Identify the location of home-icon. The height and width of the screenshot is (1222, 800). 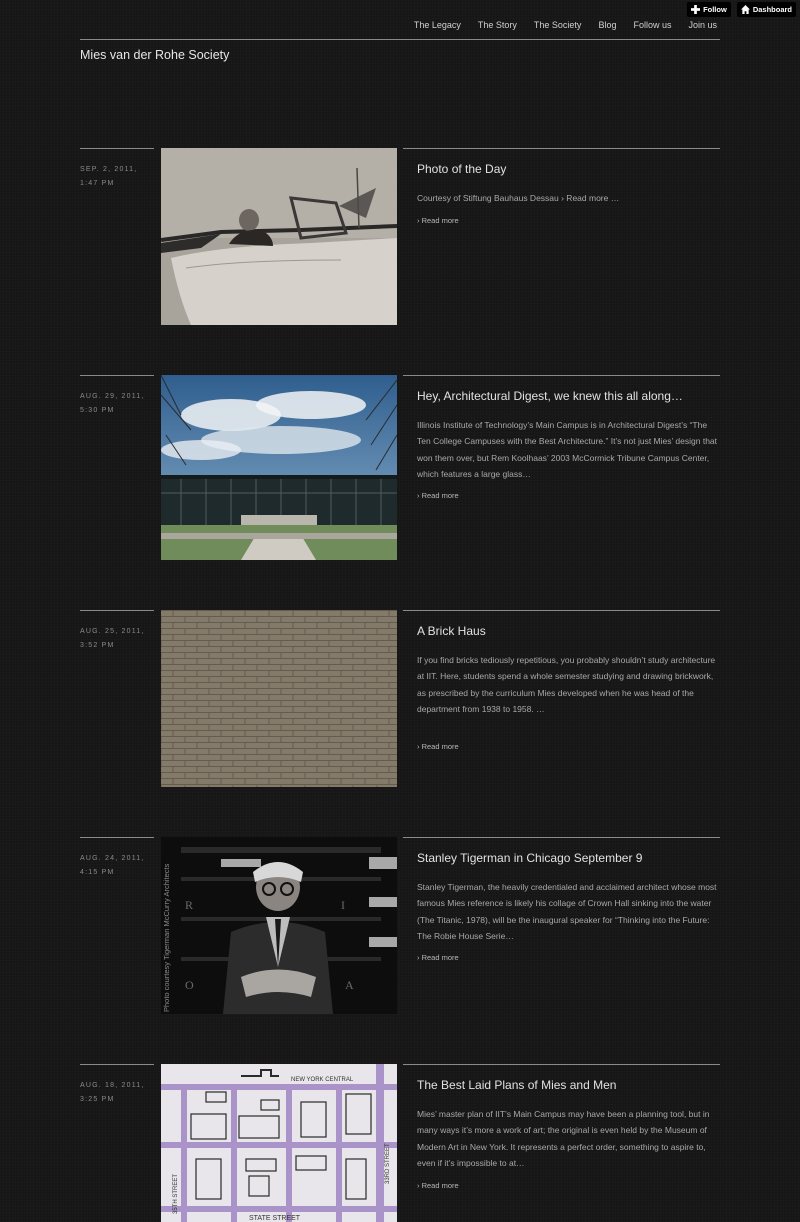
(745, 9).